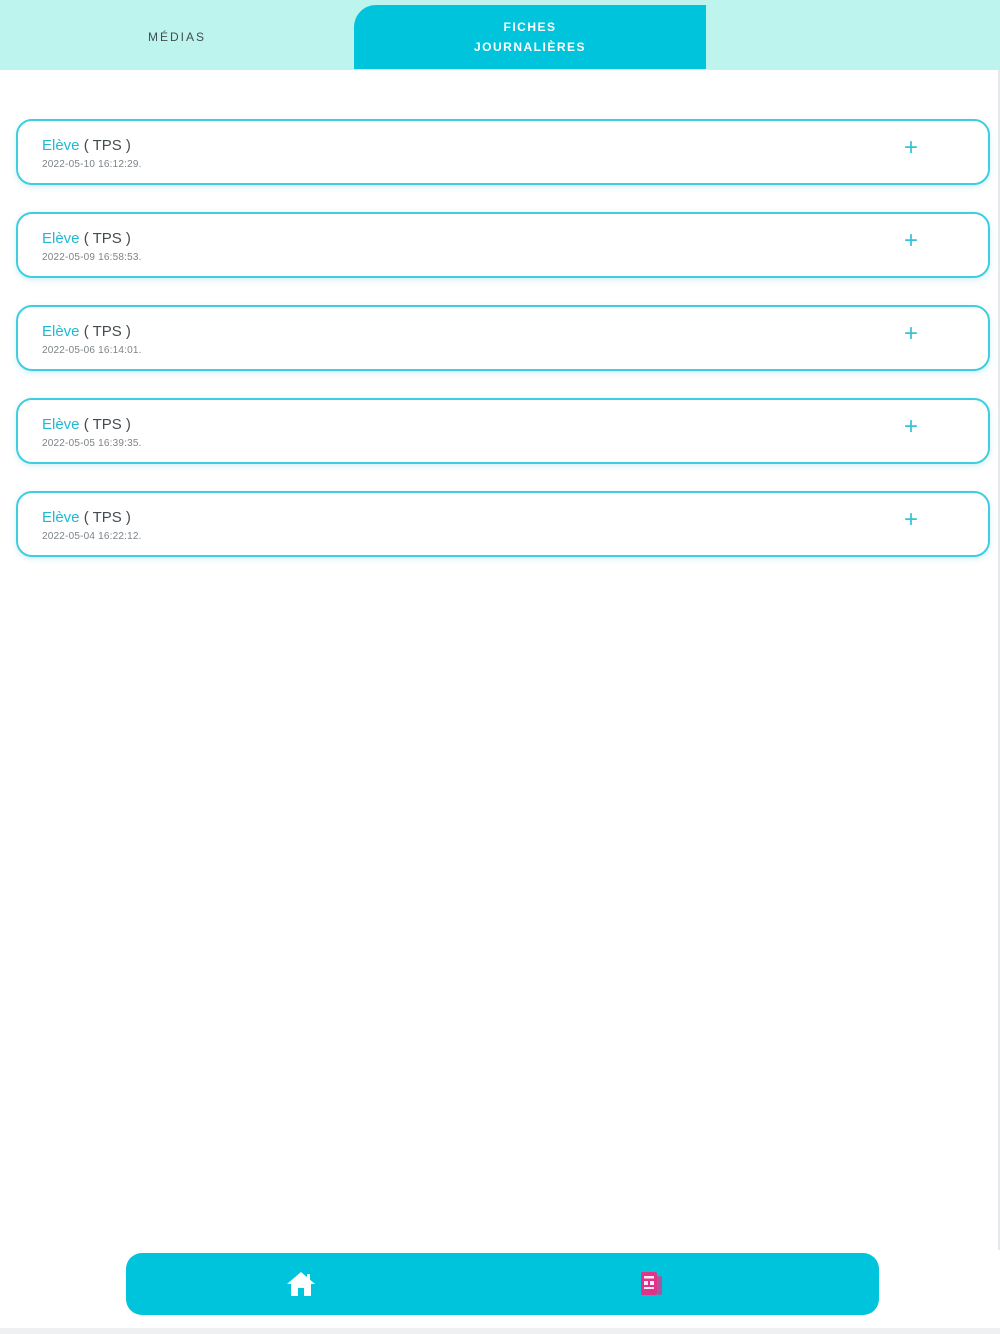 The height and width of the screenshot is (1334, 1000). Describe the element at coordinates (503, 245) in the screenshot. I see `list-item: Elève ( TPS ) 2022-05-09 16:58:53. +` at that location.